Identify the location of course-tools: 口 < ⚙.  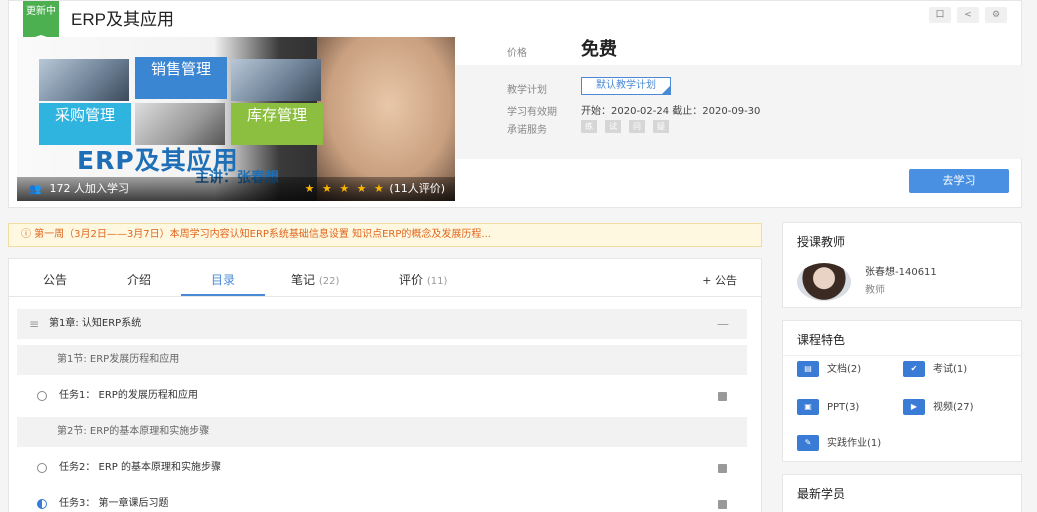
(968, 15).